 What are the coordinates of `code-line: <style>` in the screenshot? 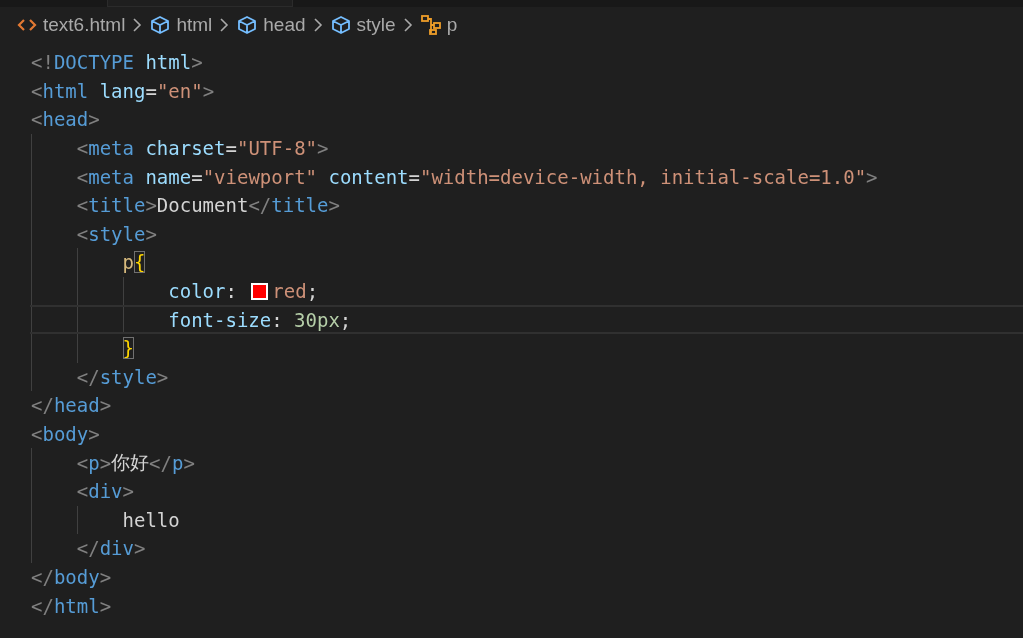 It's located at (117, 234).